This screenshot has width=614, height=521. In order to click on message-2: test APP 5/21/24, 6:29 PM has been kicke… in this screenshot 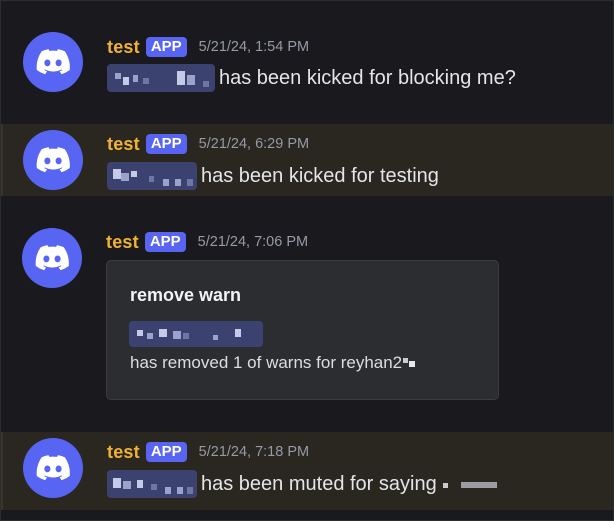, I will do `click(307, 160)`.